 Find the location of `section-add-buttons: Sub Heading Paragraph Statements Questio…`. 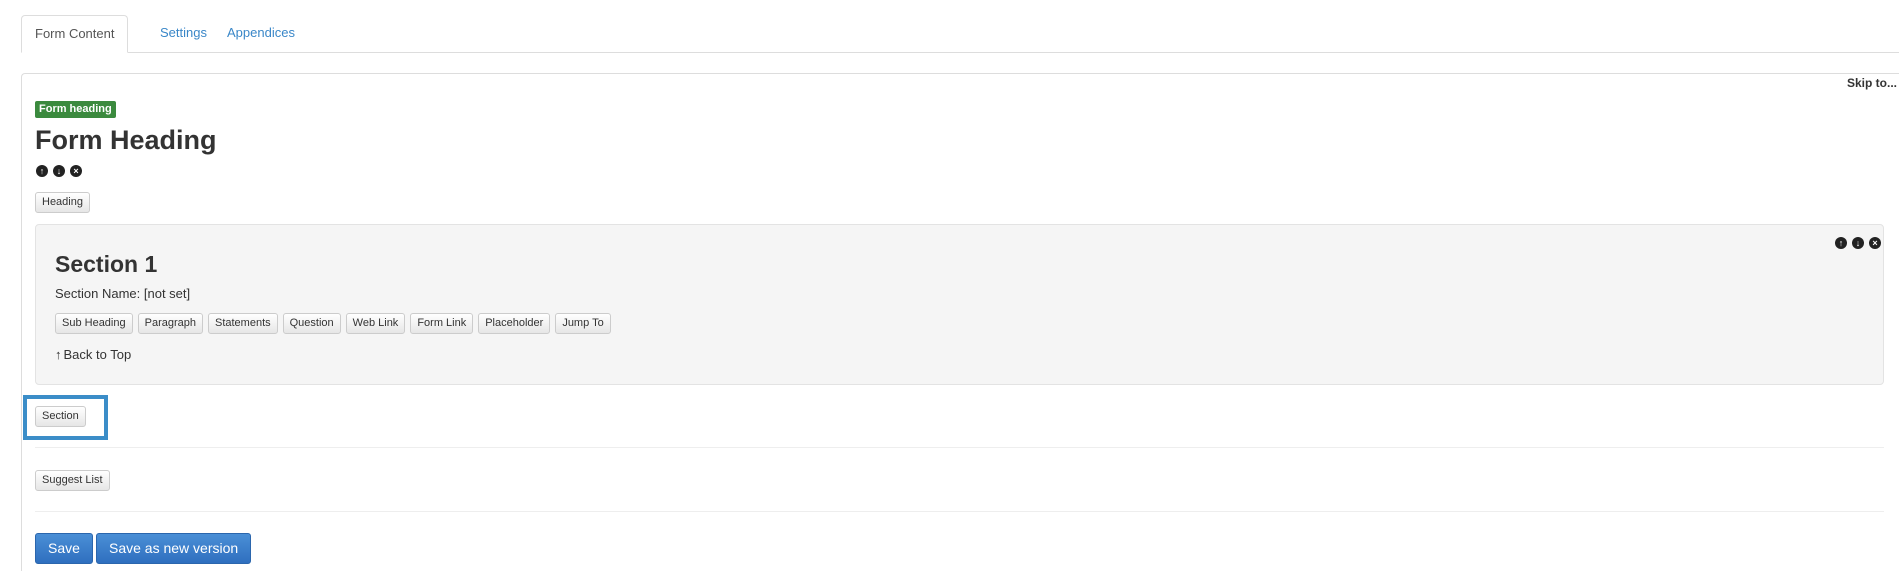

section-add-buttons: Sub Heading Paragraph Statements Questio… is located at coordinates (333, 323).